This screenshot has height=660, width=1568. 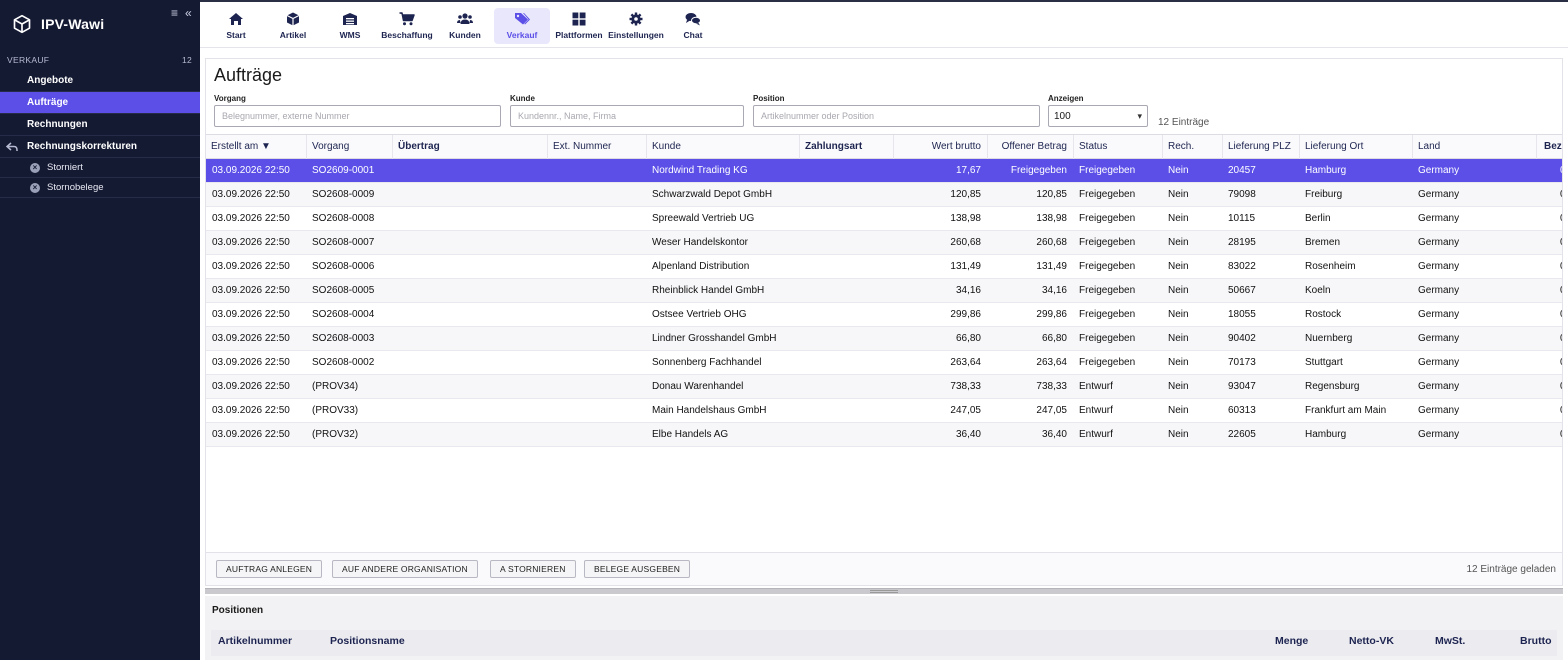 What do you see at coordinates (1260, 147) in the screenshot?
I see `col-lieferung-plz: Lieferung PLZ` at bounding box center [1260, 147].